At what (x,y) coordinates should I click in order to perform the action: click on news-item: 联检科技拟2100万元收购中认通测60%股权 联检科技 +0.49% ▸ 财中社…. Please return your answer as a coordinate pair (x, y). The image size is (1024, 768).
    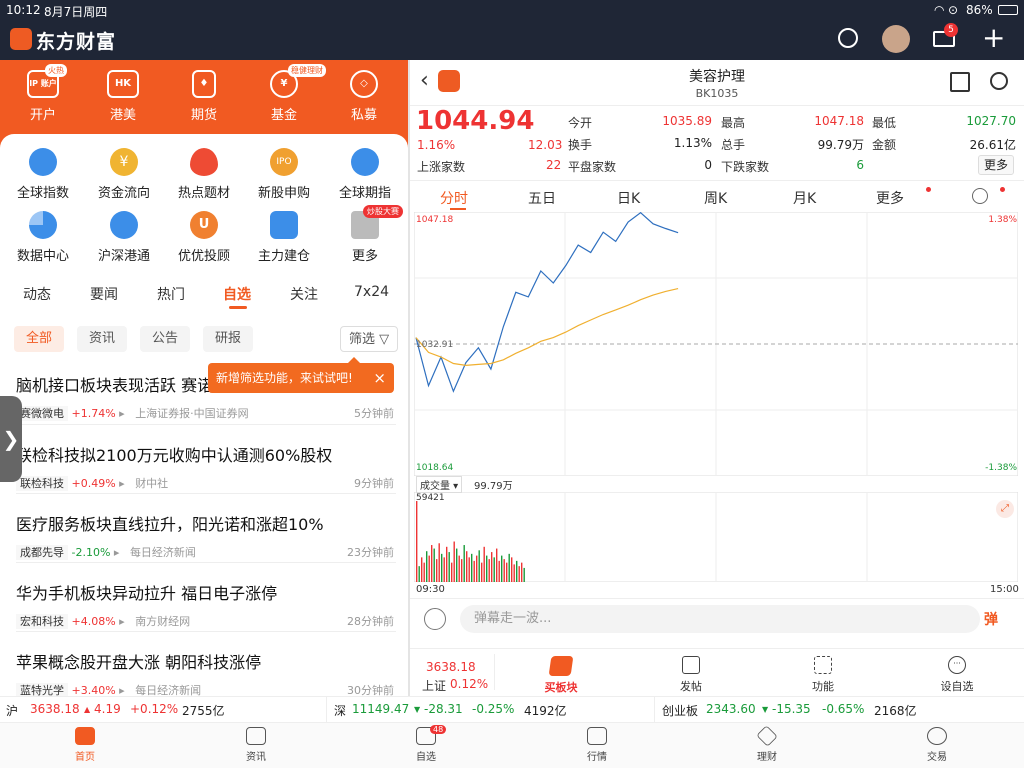
    Looking at the image, I should click on (206, 466).